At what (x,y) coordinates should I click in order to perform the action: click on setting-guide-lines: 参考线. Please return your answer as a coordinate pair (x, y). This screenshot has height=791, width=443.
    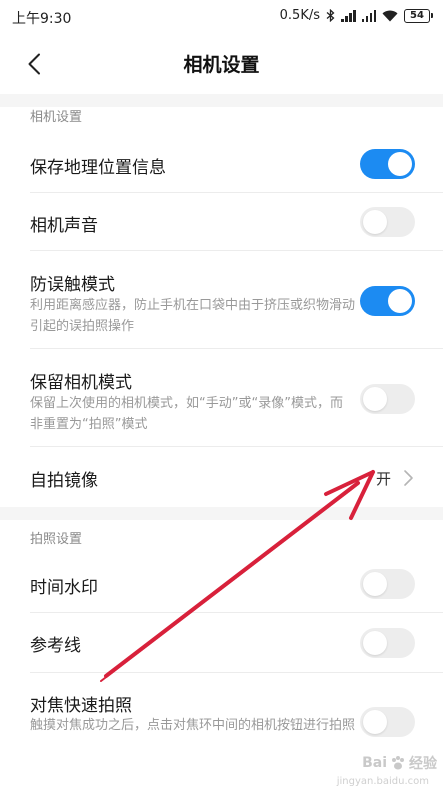
    Looking at the image, I should click on (221, 643).